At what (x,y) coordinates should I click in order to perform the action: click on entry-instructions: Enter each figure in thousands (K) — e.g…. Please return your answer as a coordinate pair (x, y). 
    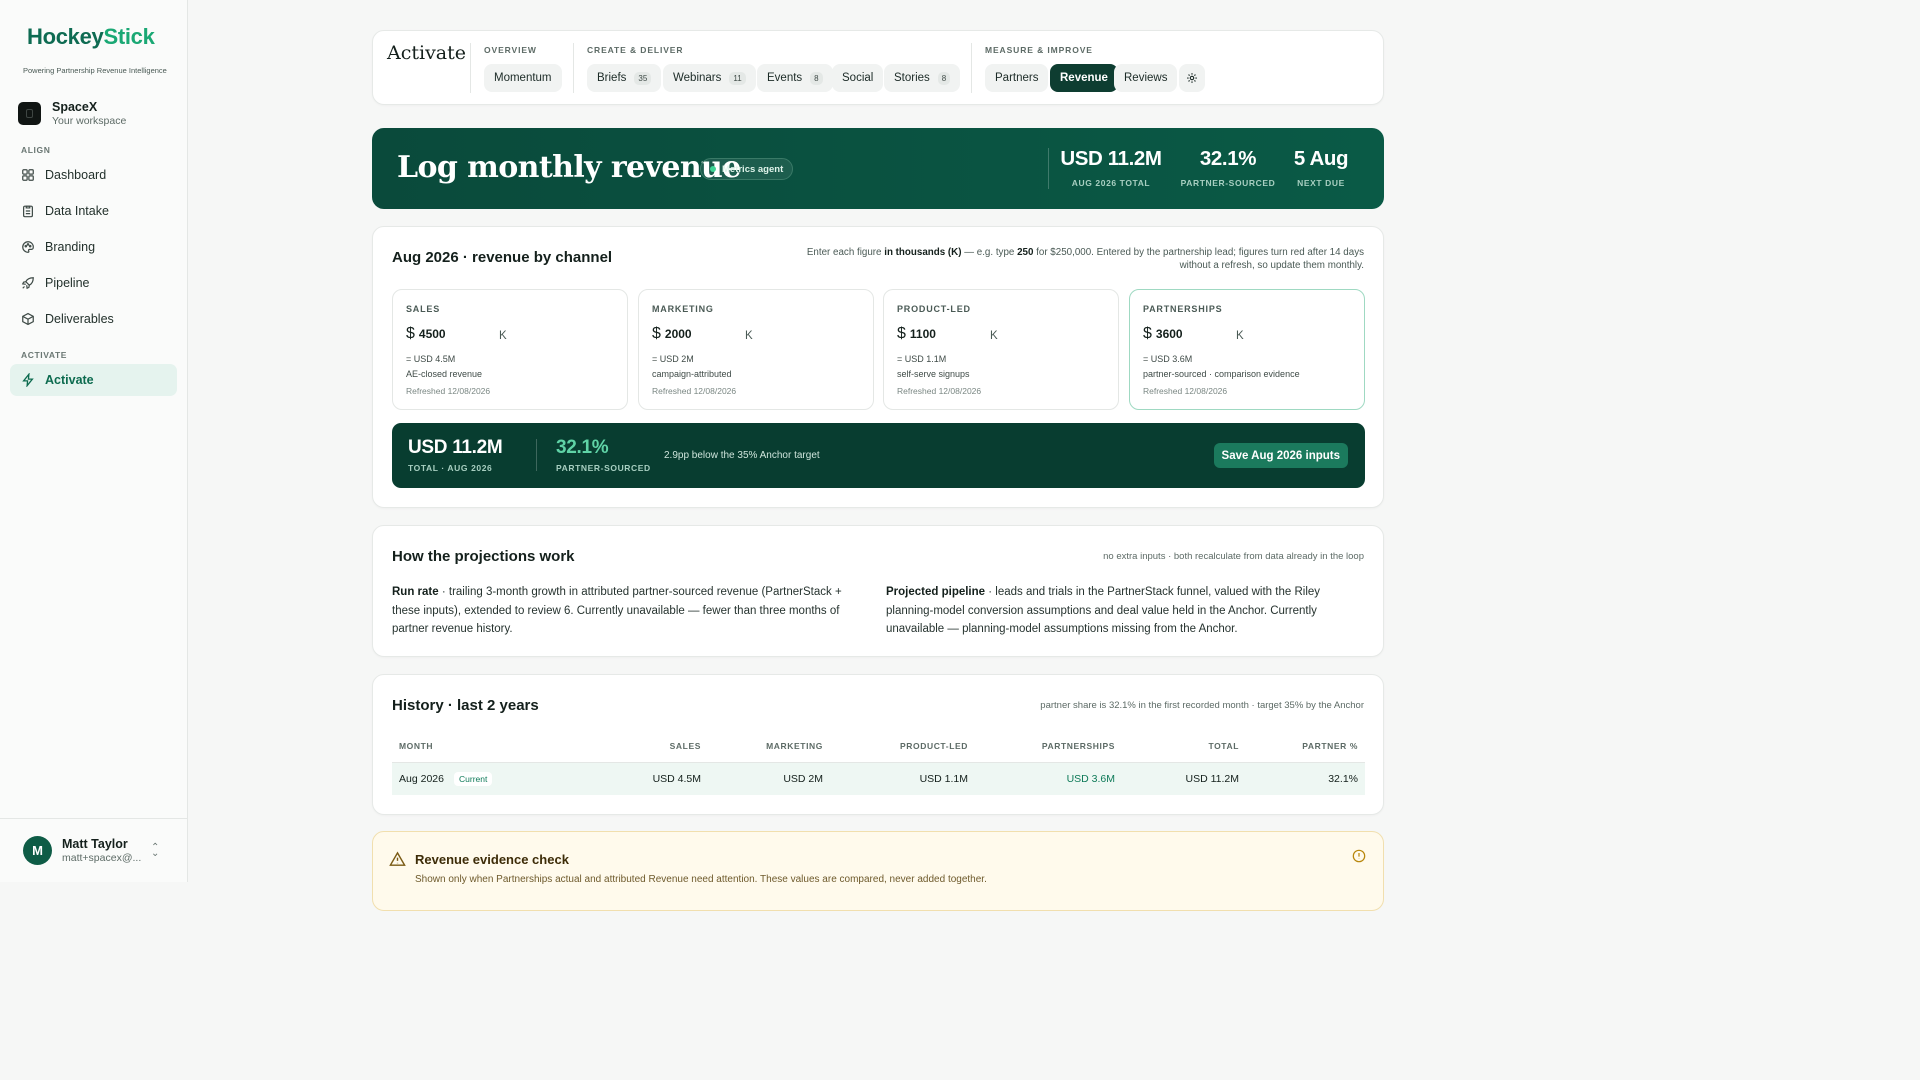
    Looking at the image, I should click on (1085, 259).